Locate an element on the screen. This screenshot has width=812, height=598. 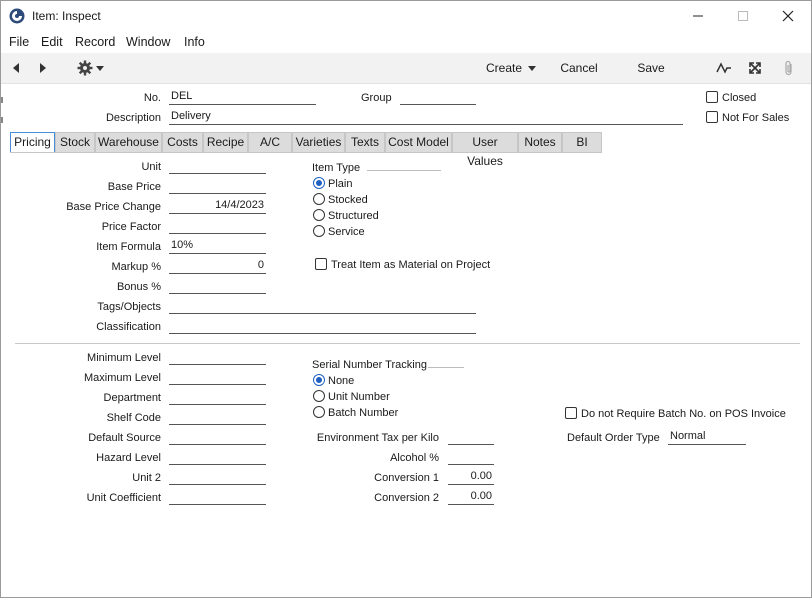
cancel-label: Cancel is located at coordinates (579, 68).